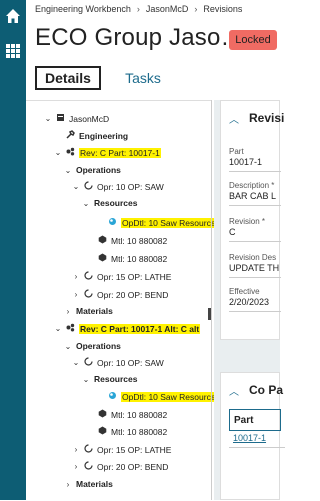 The image size is (320, 501). What do you see at coordinates (98, 170) in the screenshot?
I see `tree-node-label: Operations` at bounding box center [98, 170].